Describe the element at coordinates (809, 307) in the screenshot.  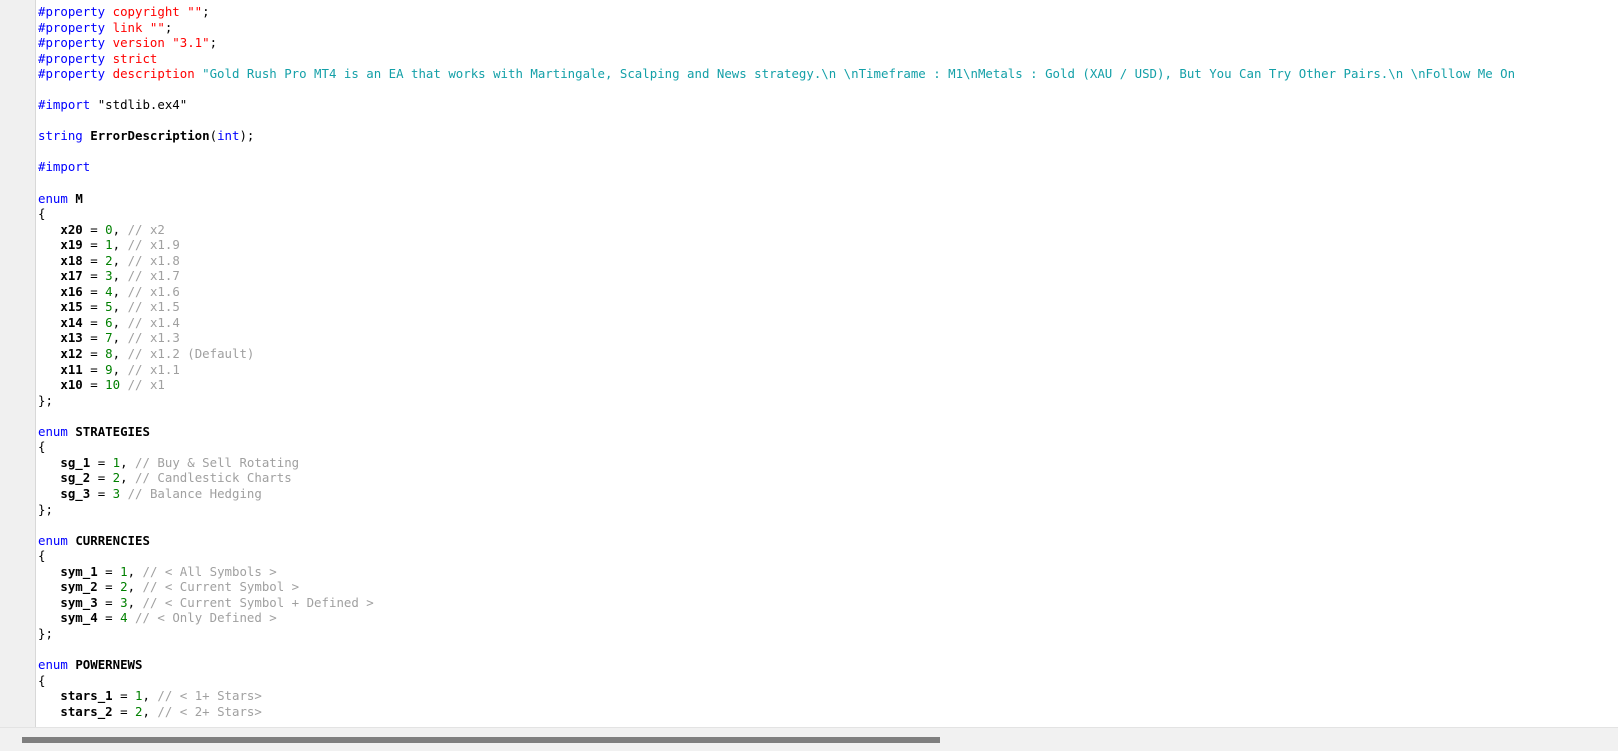
I see `code-line: 20 x15 = 5, // x1.5` at that location.